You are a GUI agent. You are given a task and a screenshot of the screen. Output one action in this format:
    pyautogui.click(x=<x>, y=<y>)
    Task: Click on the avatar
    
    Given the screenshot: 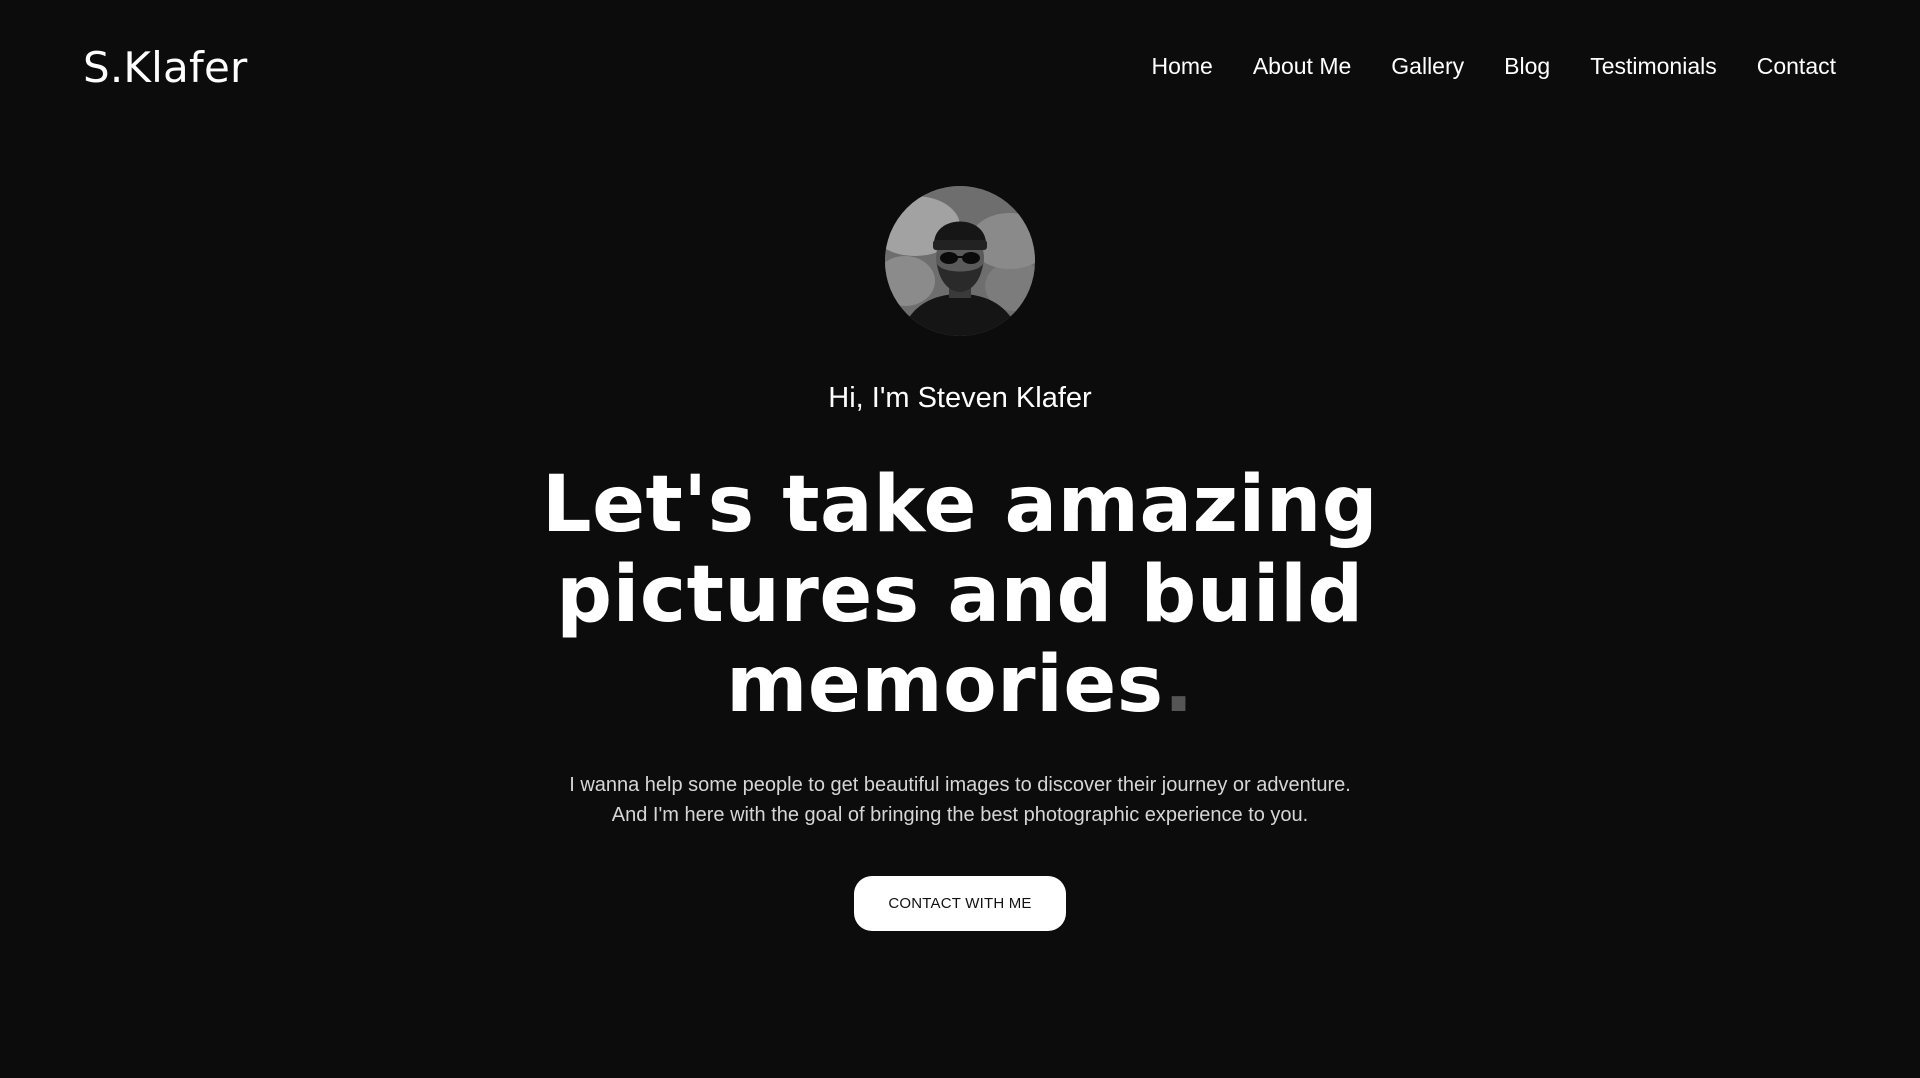 What is the action you would take?
    pyautogui.click(x=960, y=261)
    